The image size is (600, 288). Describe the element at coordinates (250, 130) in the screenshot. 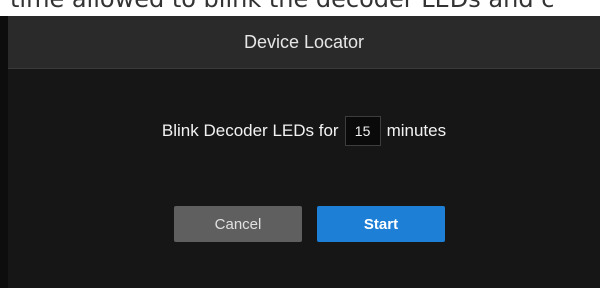

I see `prompt-prefix-label: Blink Decoder LEDs for` at that location.